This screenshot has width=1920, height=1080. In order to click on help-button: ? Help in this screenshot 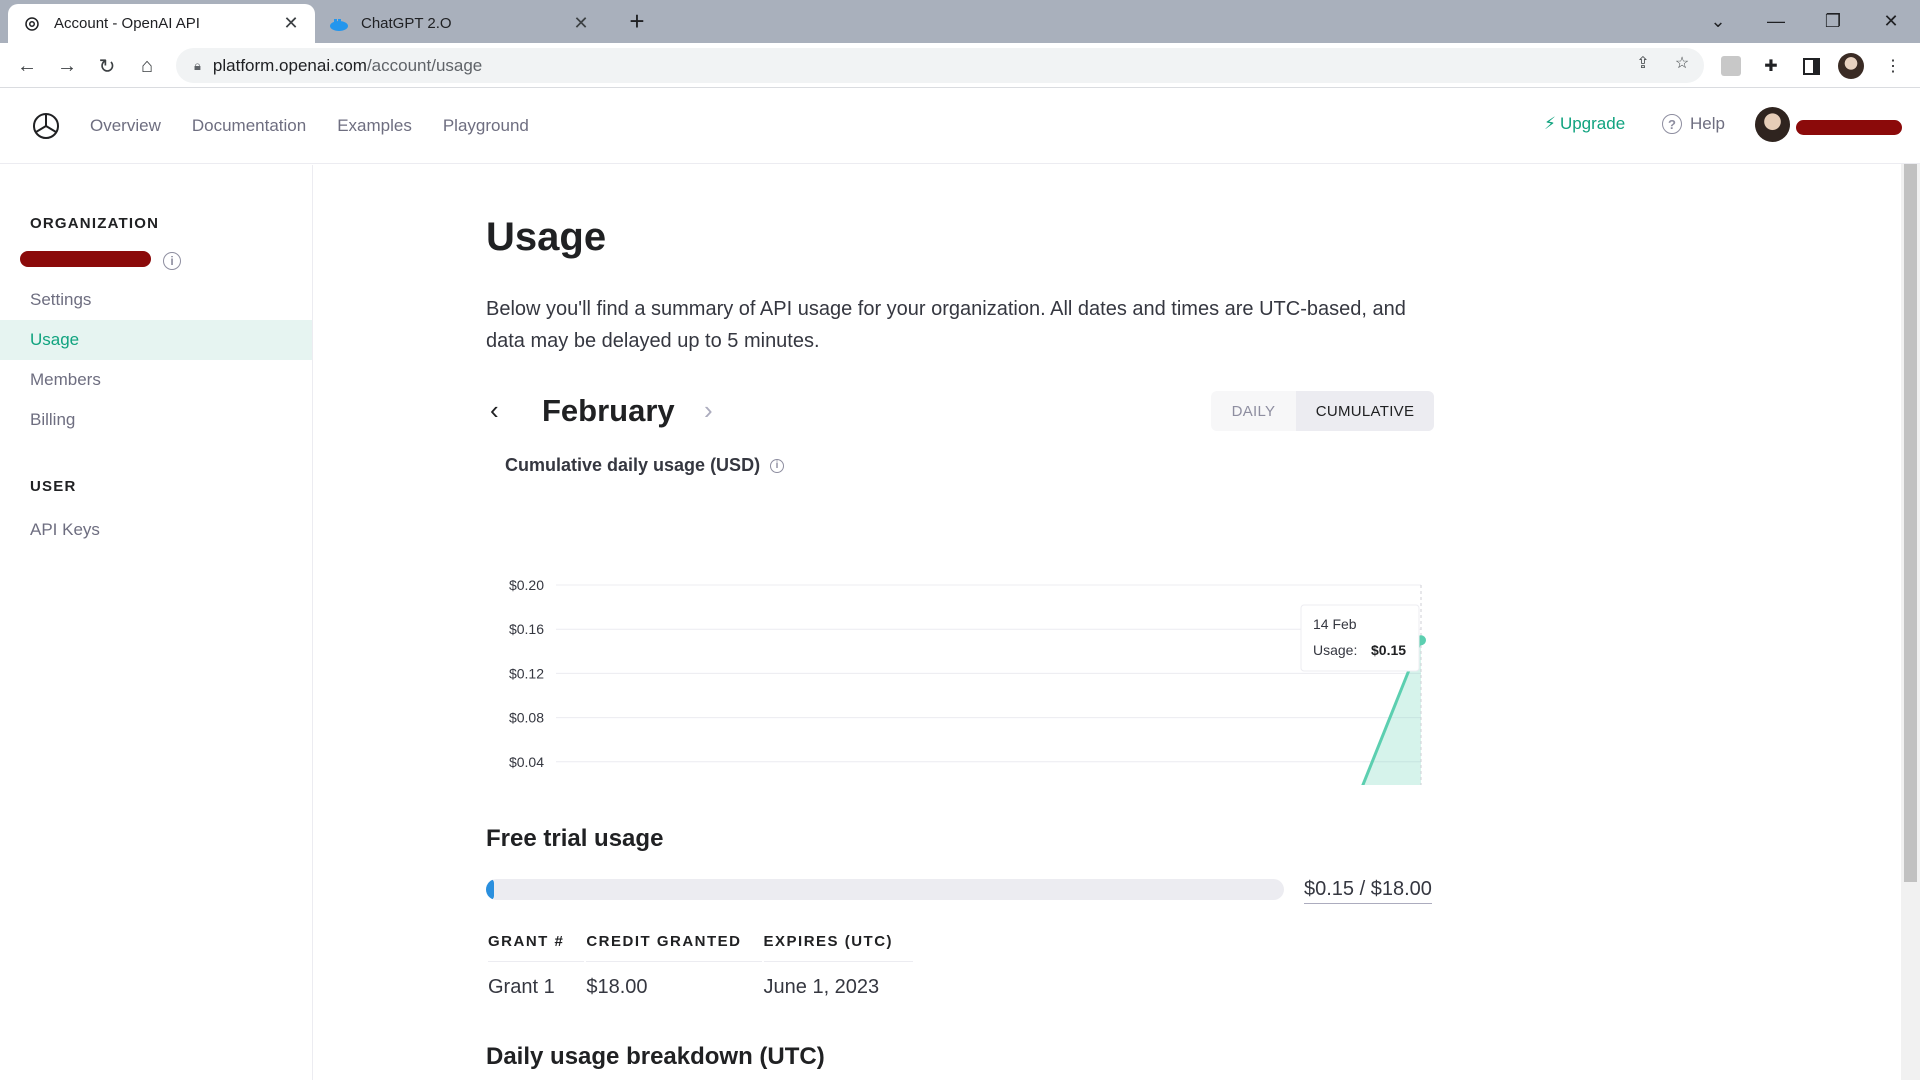, I will do `click(1693, 124)`.